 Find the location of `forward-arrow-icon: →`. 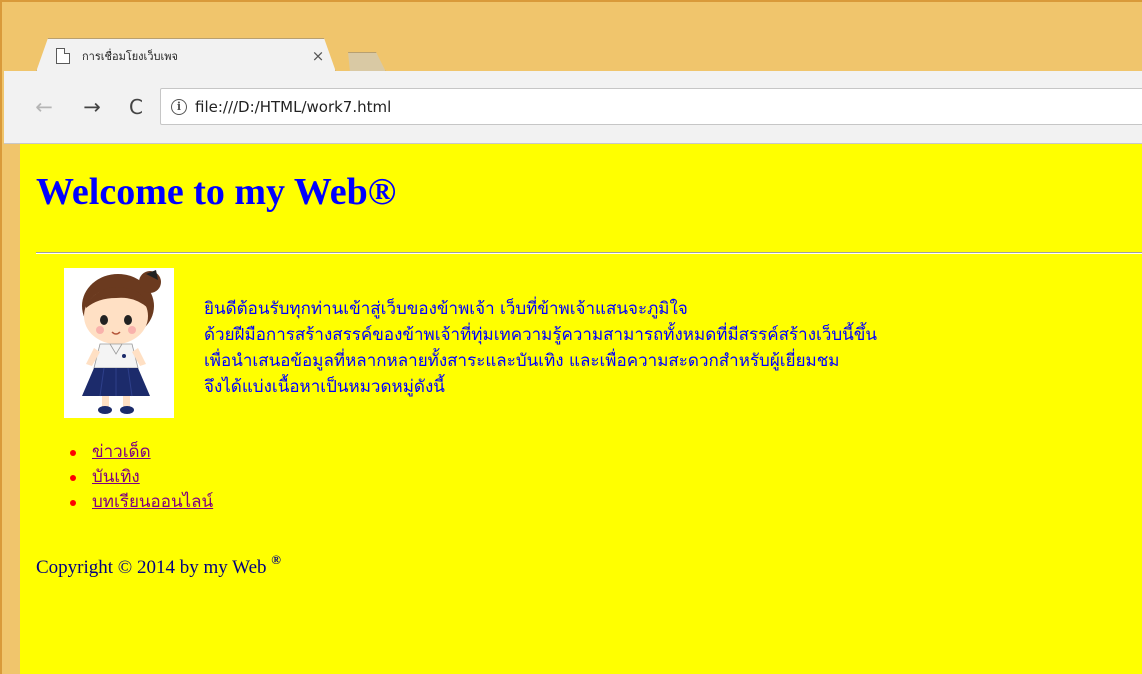

forward-arrow-icon: → is located at coordinates (92, 107).